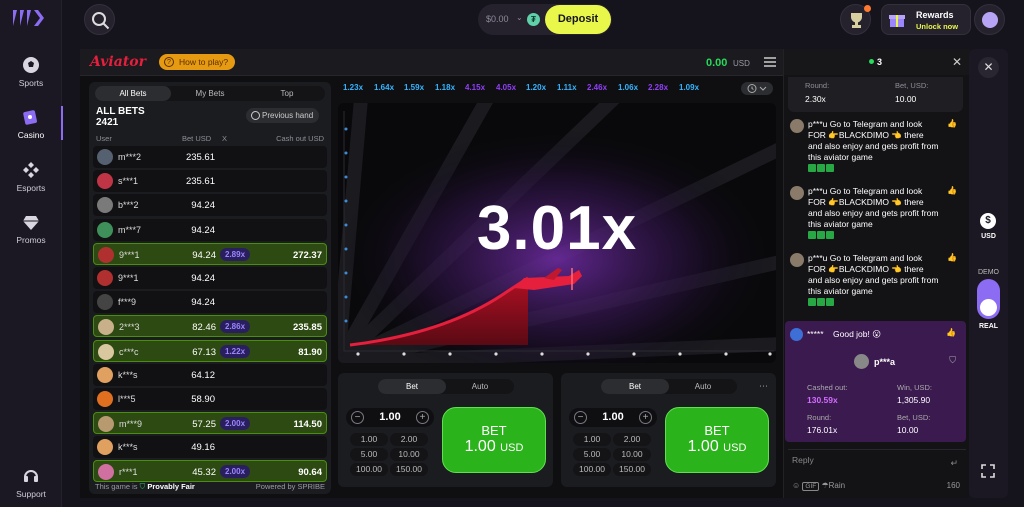  I want to click on user-avatar-button, so click(989, 19).